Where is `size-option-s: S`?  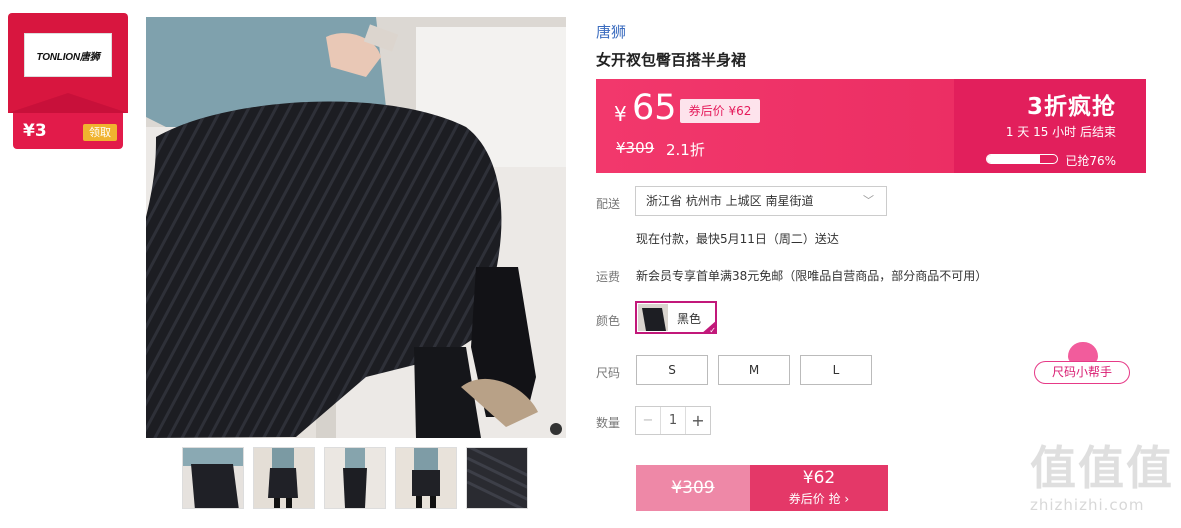
size-option-s: S is located at coordinates (672, 370).